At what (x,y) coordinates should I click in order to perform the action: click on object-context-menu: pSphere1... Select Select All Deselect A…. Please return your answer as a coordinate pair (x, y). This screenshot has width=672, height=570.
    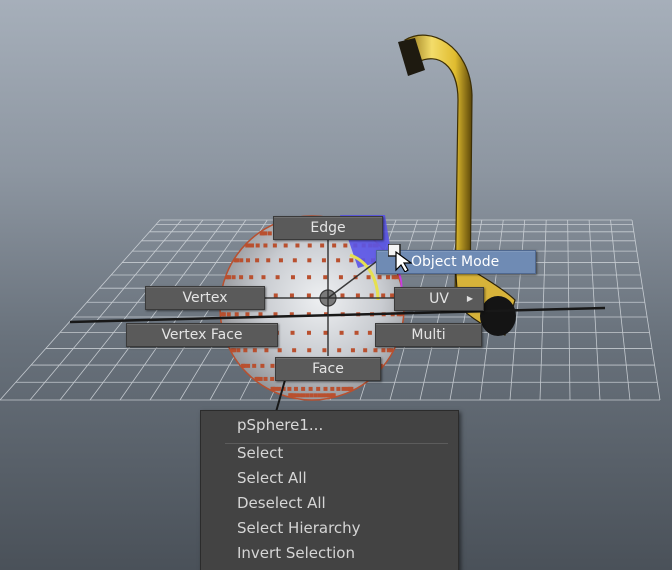
    Looking at the image, I should click on (329, 490).